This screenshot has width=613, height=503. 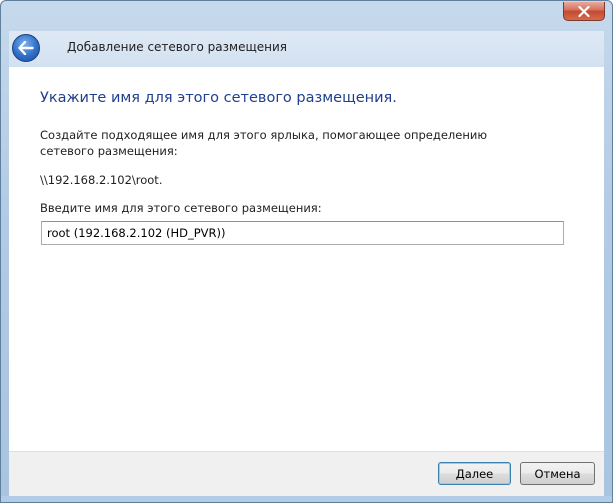 I want to click on network-path-text: \\192.168.2.102\root., so click(x=101, y=180).